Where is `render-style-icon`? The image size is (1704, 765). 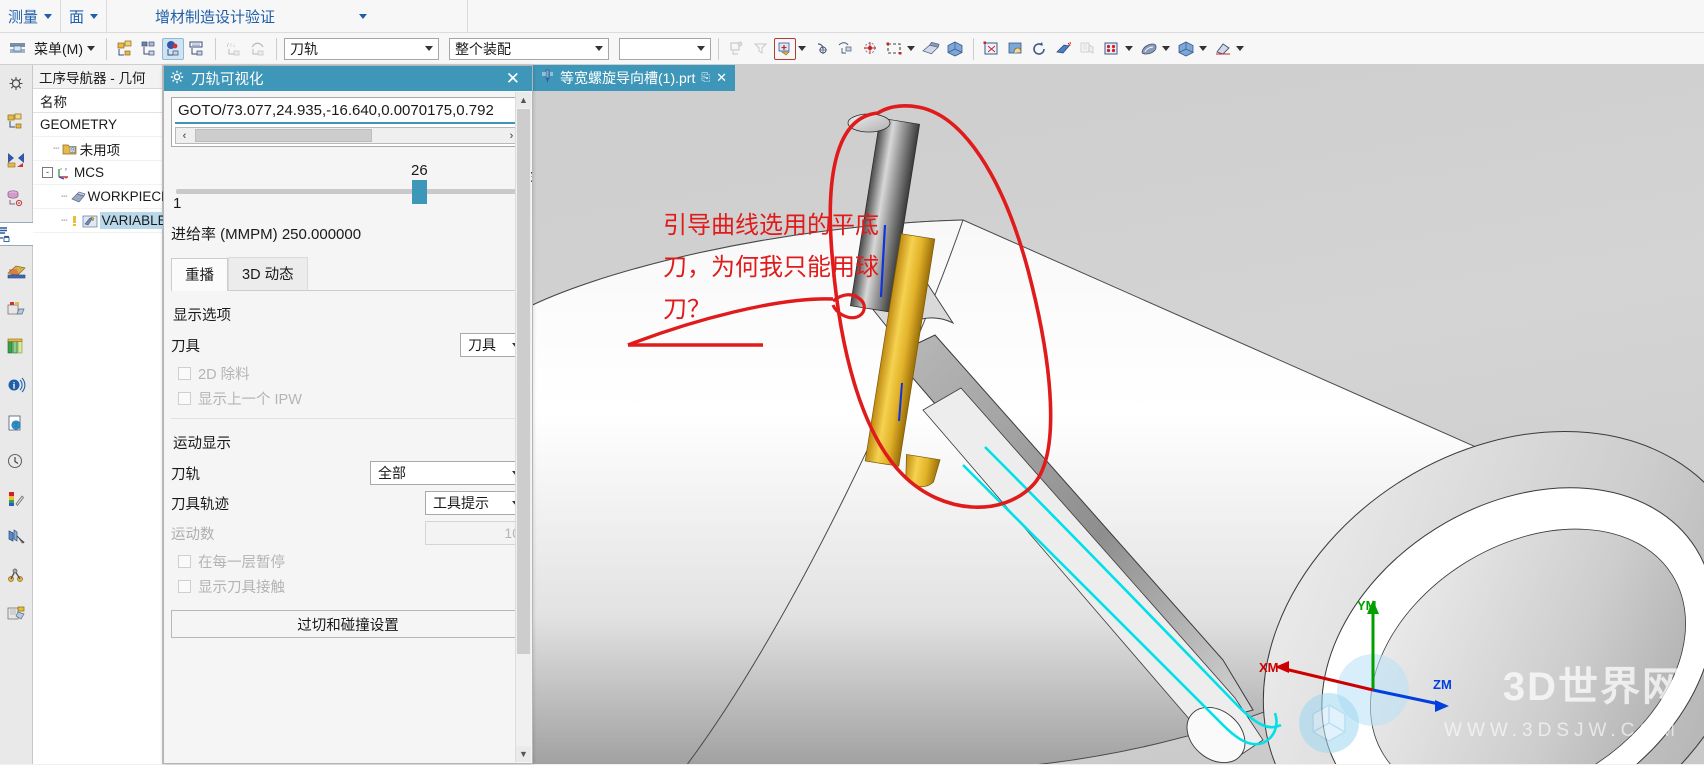 render-style-icon is located at coordinates (1149, 49).